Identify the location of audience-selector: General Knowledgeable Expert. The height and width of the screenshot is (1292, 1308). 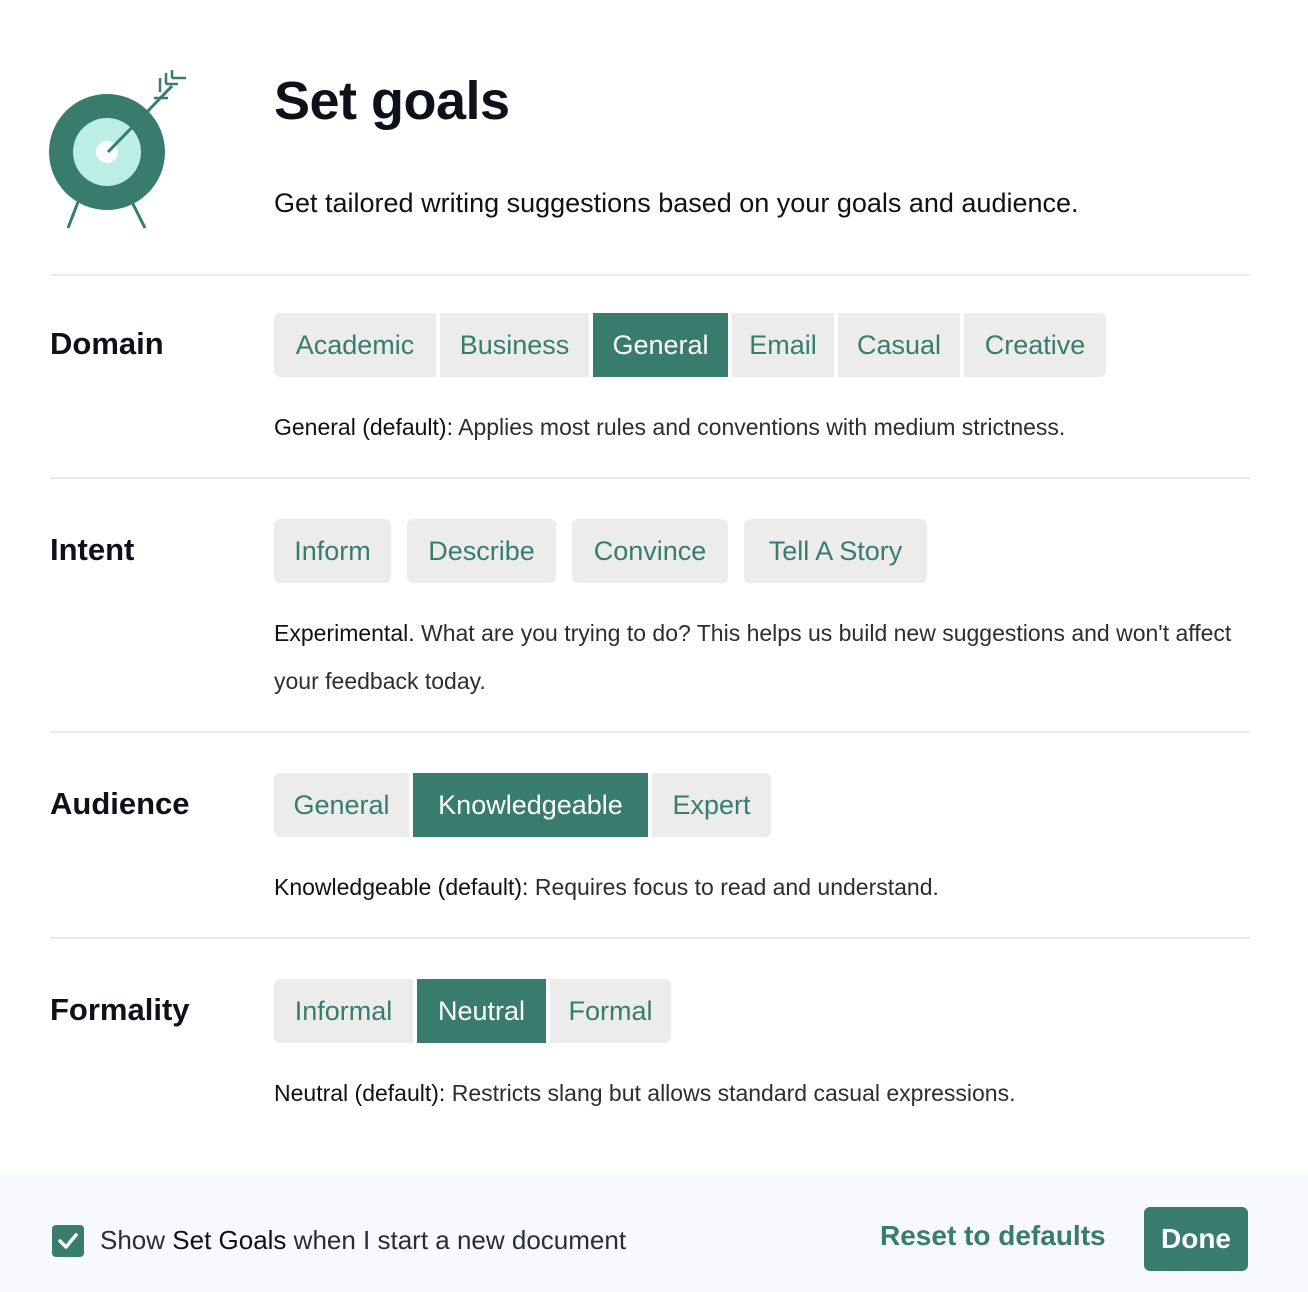
(522, 805).